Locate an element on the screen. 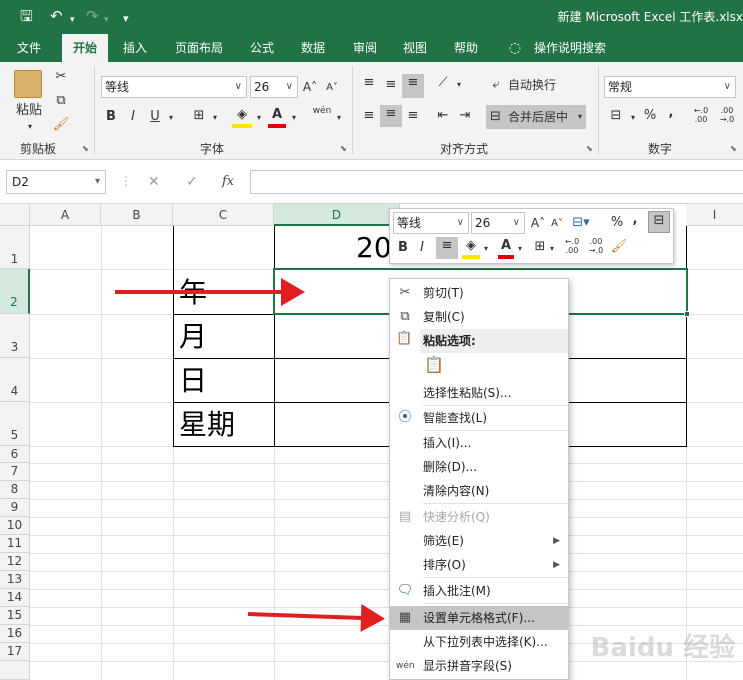 The image size is (743, 680). comma-icon: , is located at coordinates (635, 220).